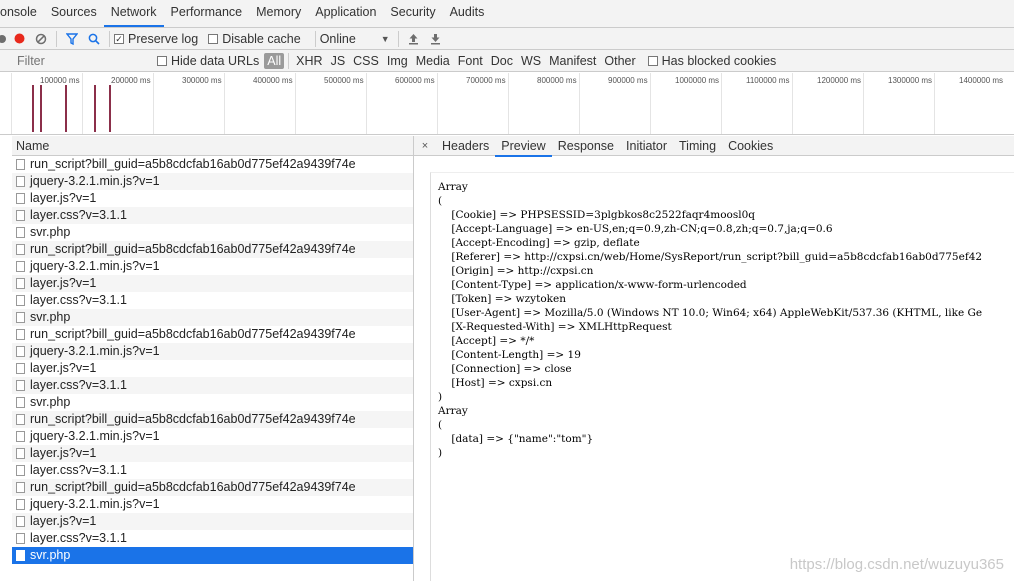 This screenshot has width=1014, height=581. What do you see at coordinates (133, 13) in the screenshot?
I see `tab-network: Network` at bounding box center [133, 13].